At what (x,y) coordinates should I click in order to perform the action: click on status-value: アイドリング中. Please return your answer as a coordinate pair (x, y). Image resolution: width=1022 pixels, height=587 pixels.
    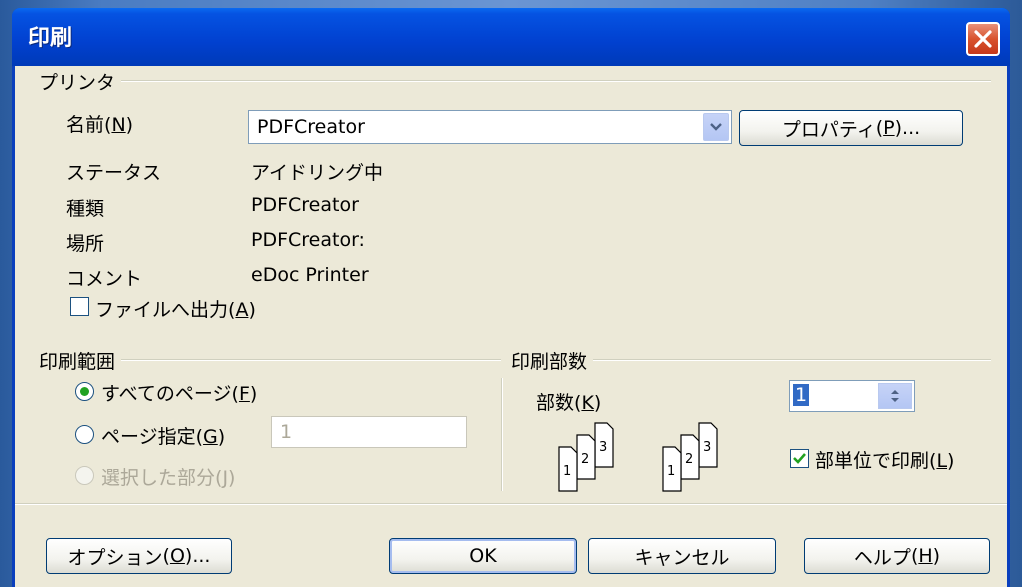
    Looking at the image, I should click on (317, 173).